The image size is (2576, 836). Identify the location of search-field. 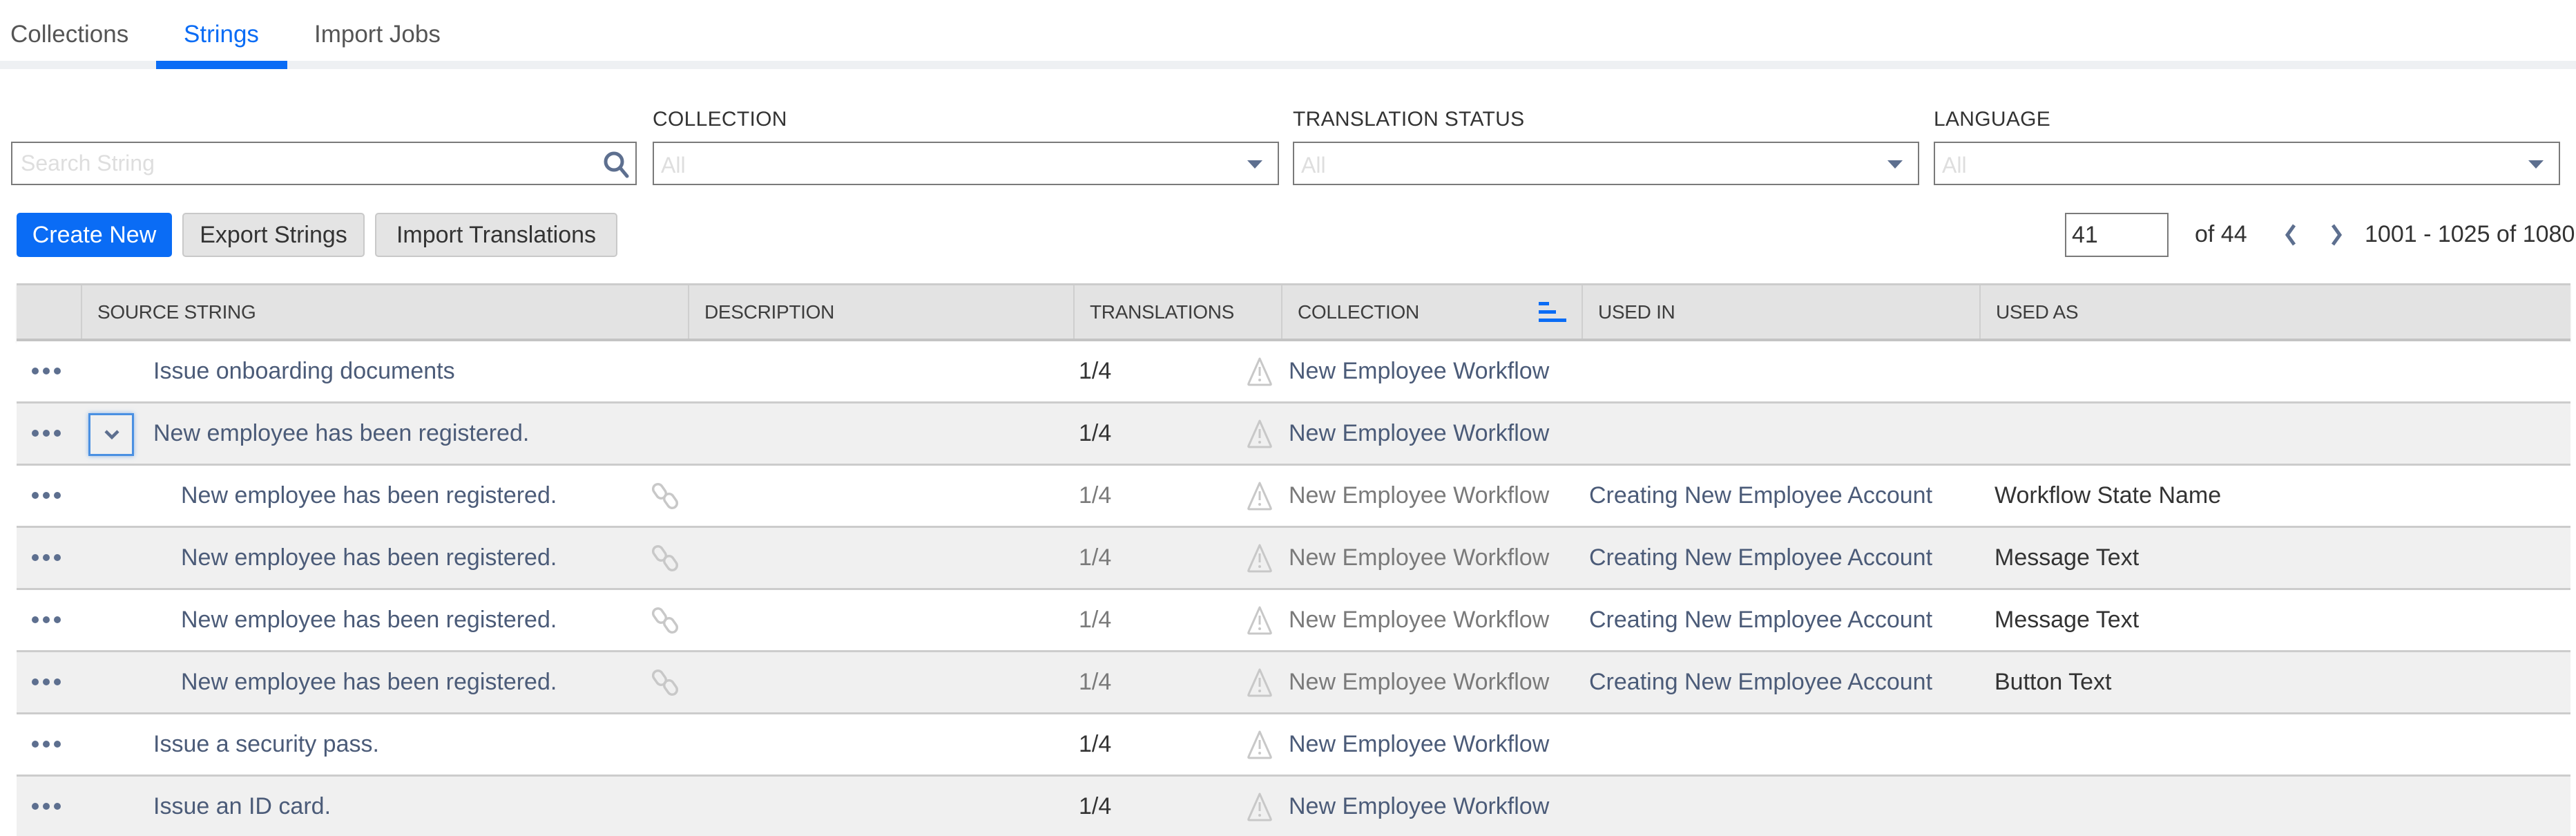
(324, 163).